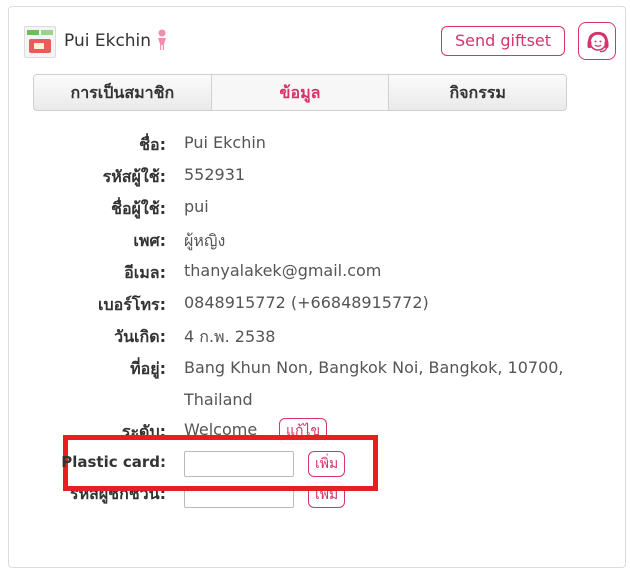 The width and height of the screenshot is (630, 571). I want to click on user-id-value: 552931, so click(215, 174).